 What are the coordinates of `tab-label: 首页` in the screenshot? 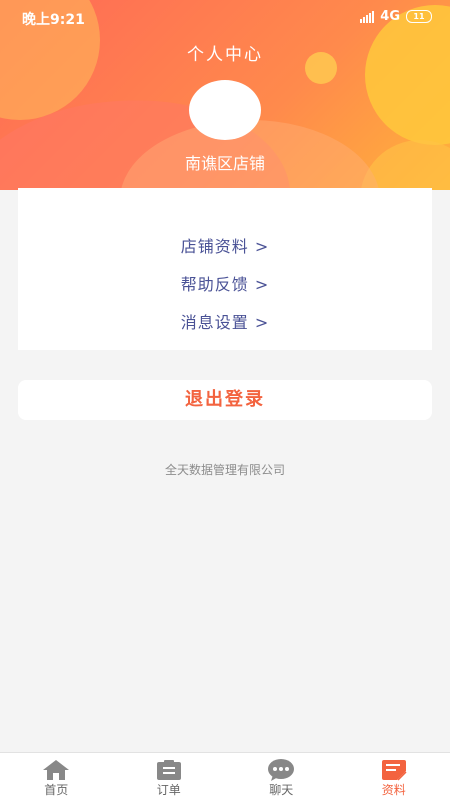 It's located at (56, 789).